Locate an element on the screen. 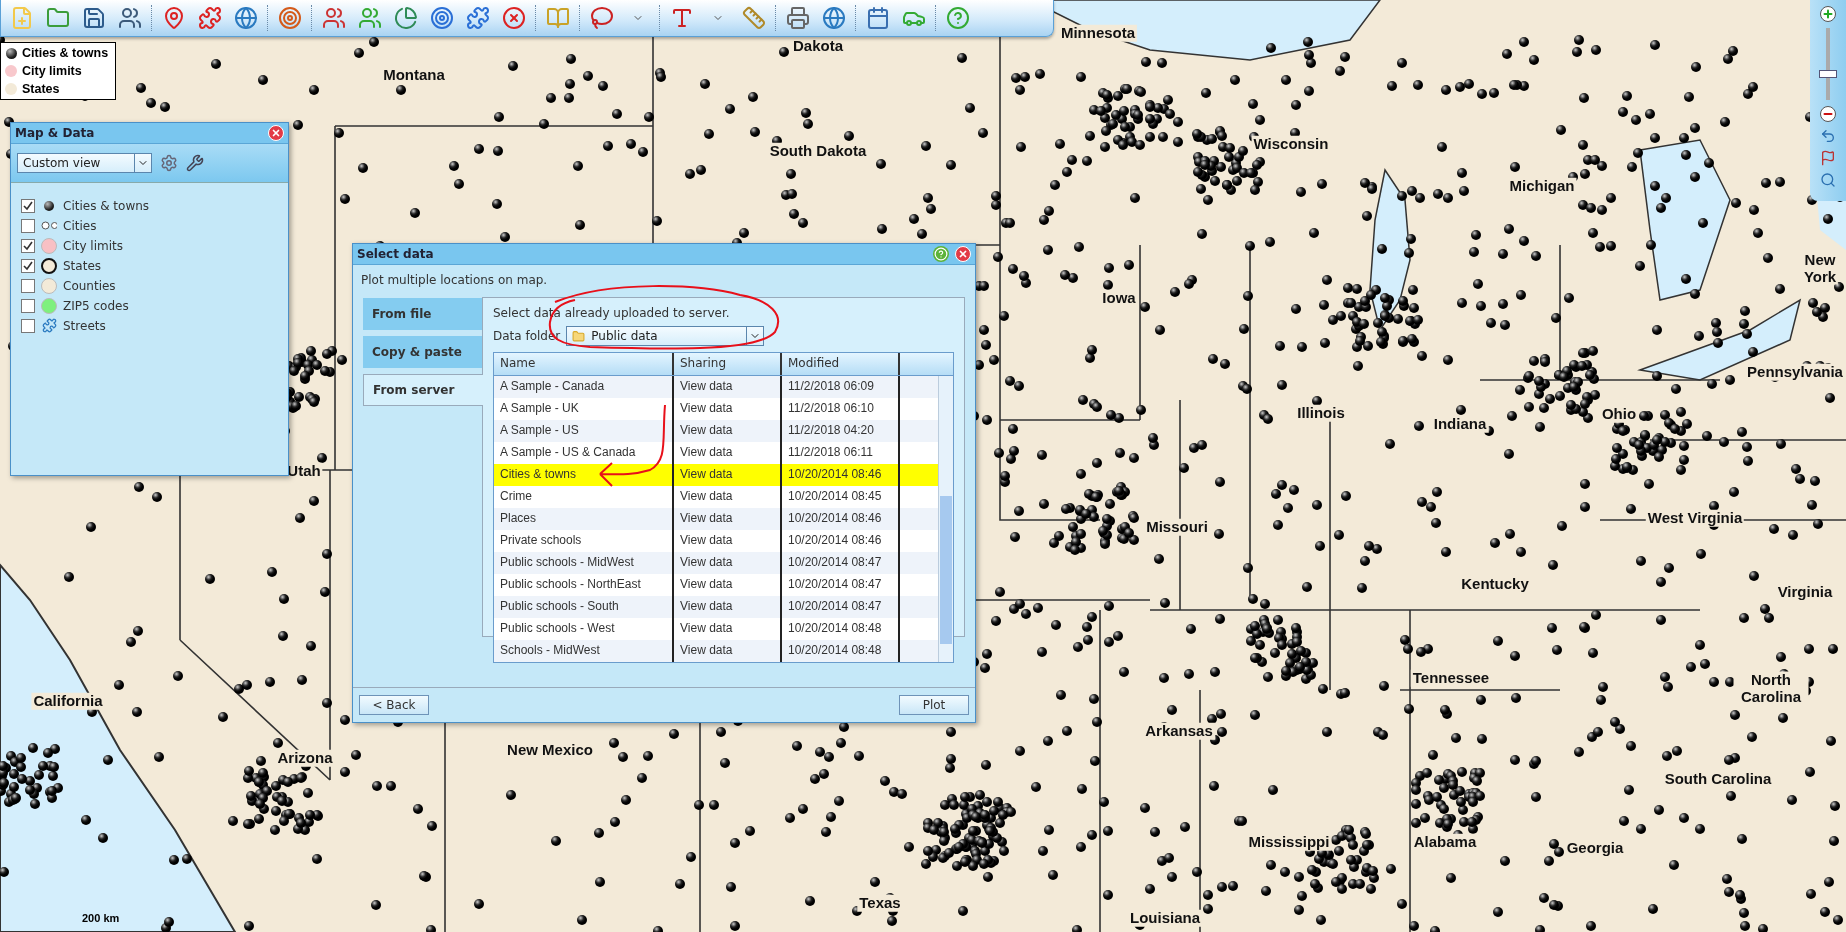 This screenshot has width=1846, height=932. slider-thumb is located at coordinates (1828, 73).